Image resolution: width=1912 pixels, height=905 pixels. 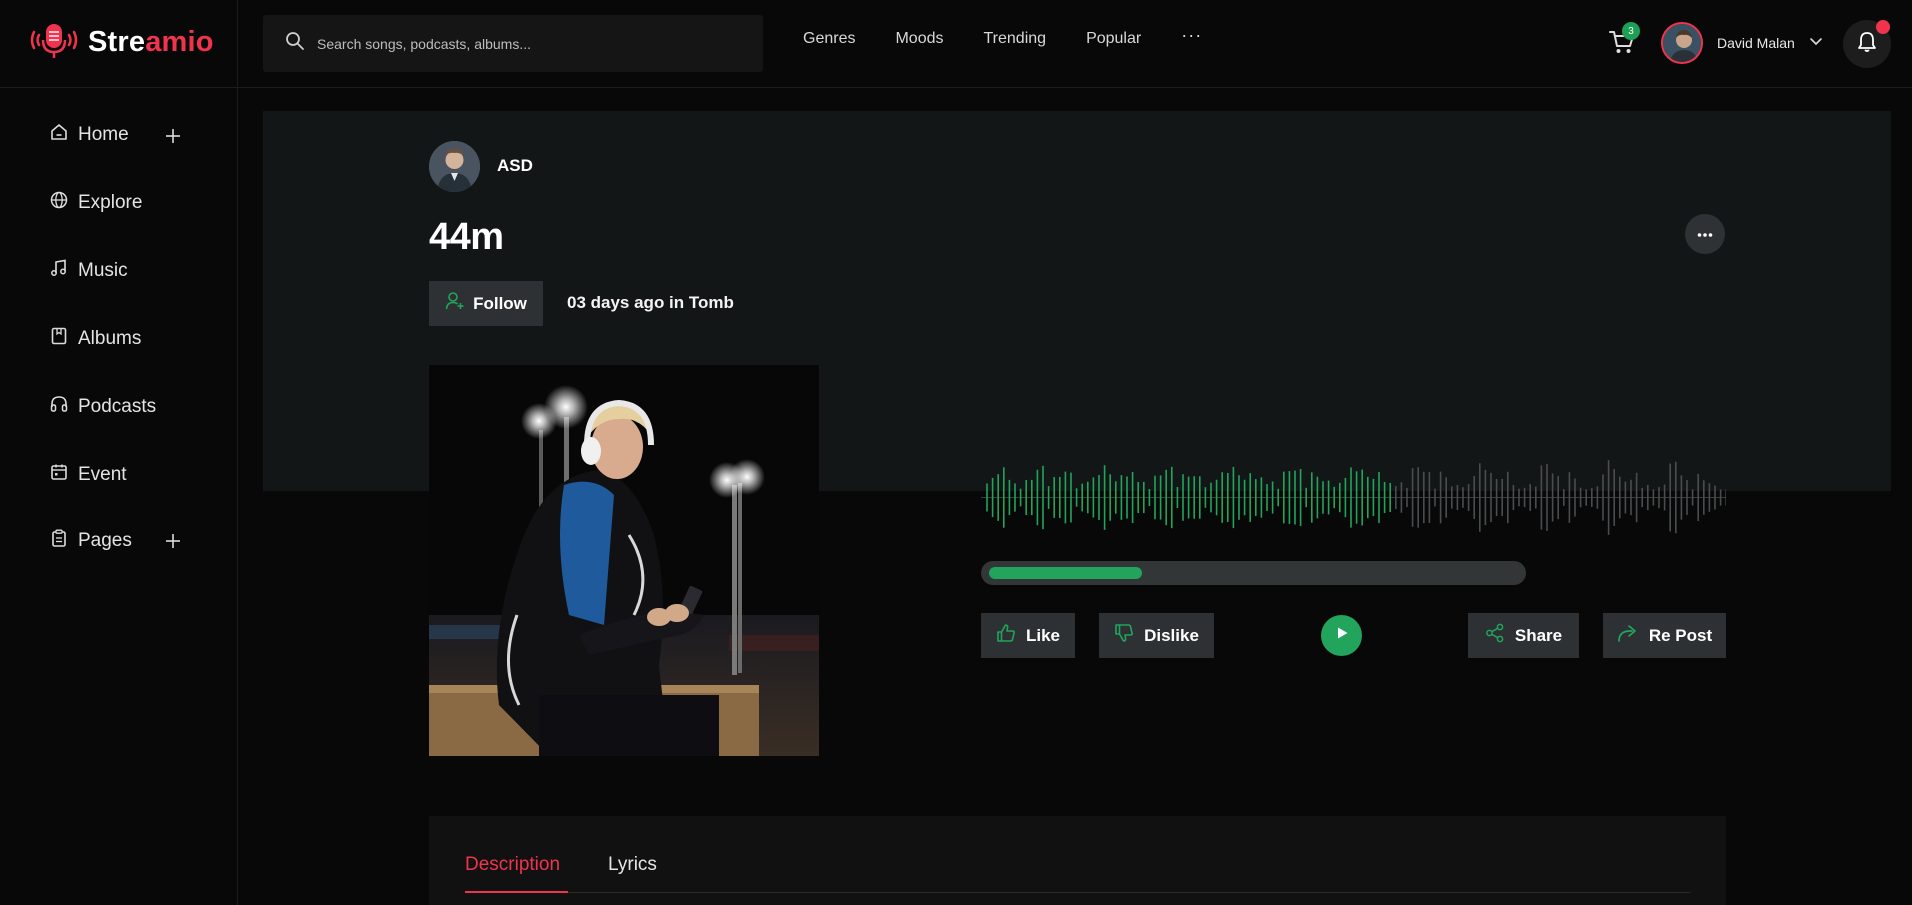 What do you see at coordinates (173, 541) in the screenshot?
I see `expand-pages-button` at bounding box center [173, 541].